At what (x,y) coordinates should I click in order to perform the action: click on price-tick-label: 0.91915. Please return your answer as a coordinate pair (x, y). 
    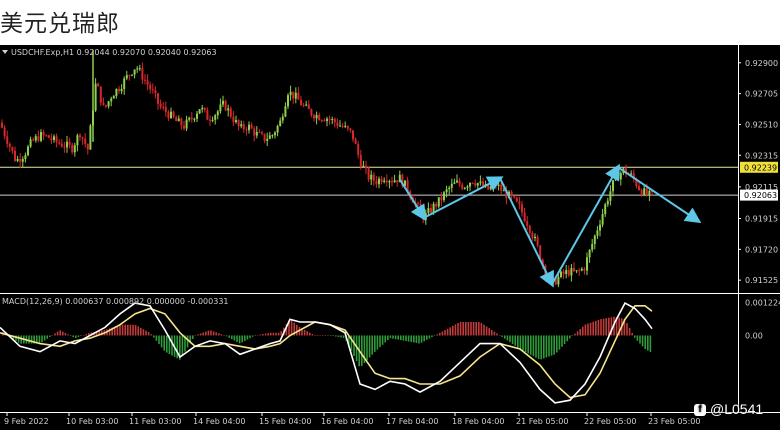
    Looking at the image, I should click on (761, 219).